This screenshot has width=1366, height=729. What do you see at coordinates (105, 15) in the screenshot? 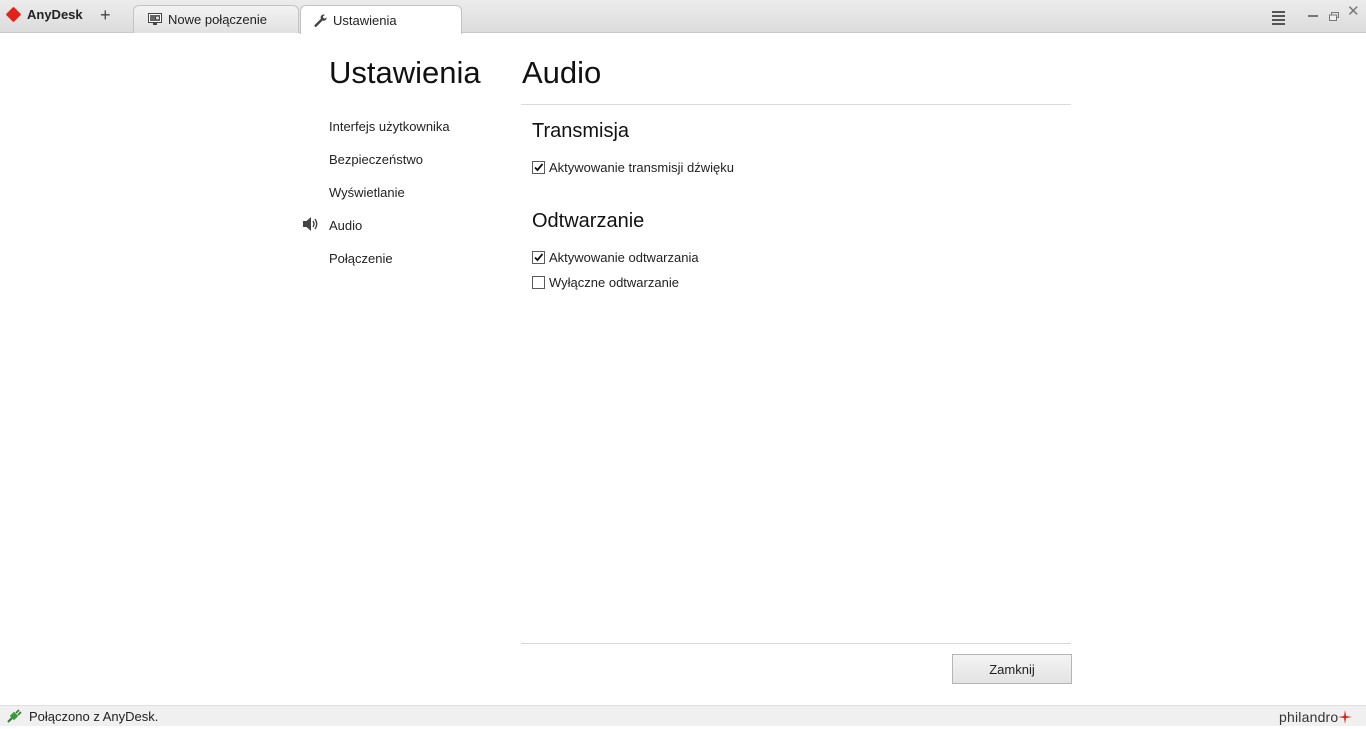
I see `new-tab-plus-icon: +` at bounding box center [105, 15].